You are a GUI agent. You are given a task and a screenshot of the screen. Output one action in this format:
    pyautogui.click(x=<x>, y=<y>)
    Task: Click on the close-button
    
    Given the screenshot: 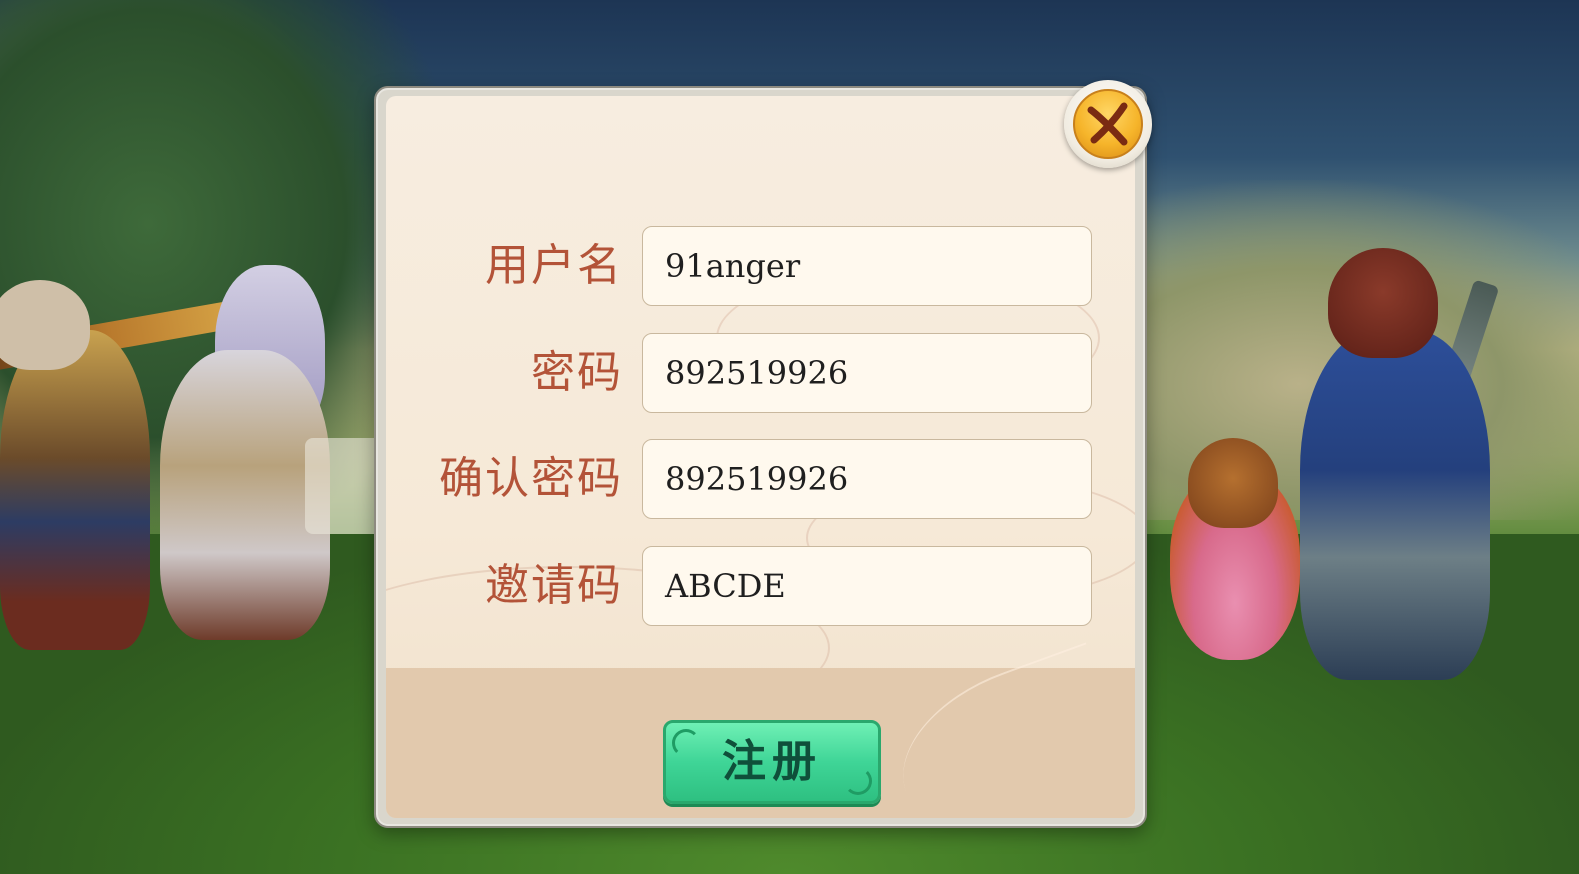 What is the action you would take?
    pyautogui.click(x=1108, y=124)
    